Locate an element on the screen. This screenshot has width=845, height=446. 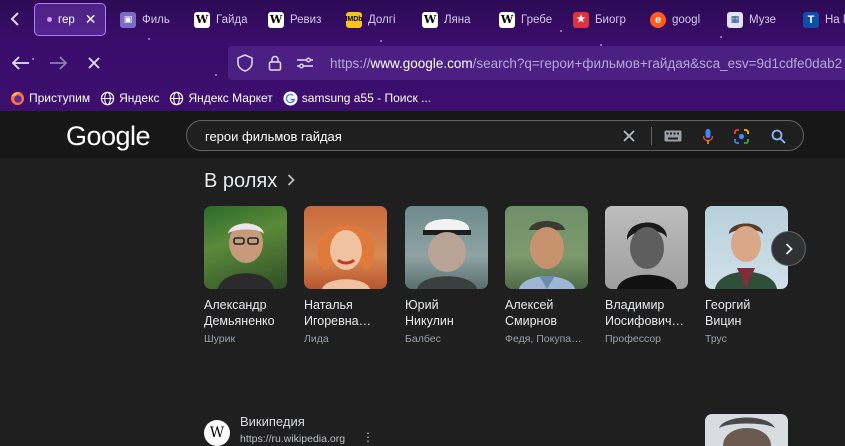
cast-name-line1: Александр is located at coordinates (235, 305).